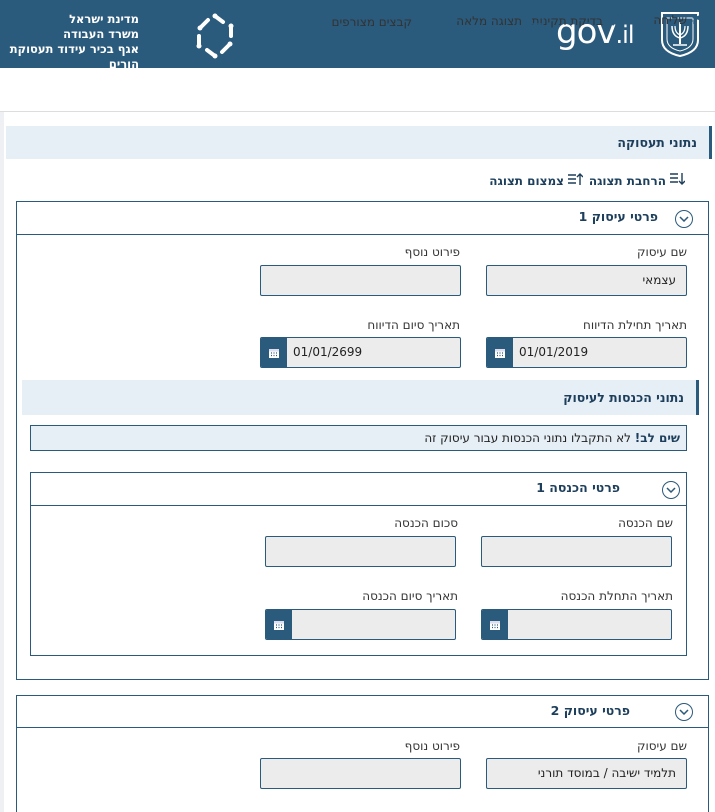 The width and height of the screenshot is (715, 812). I want to click on left-gutter, so click(2, 462).